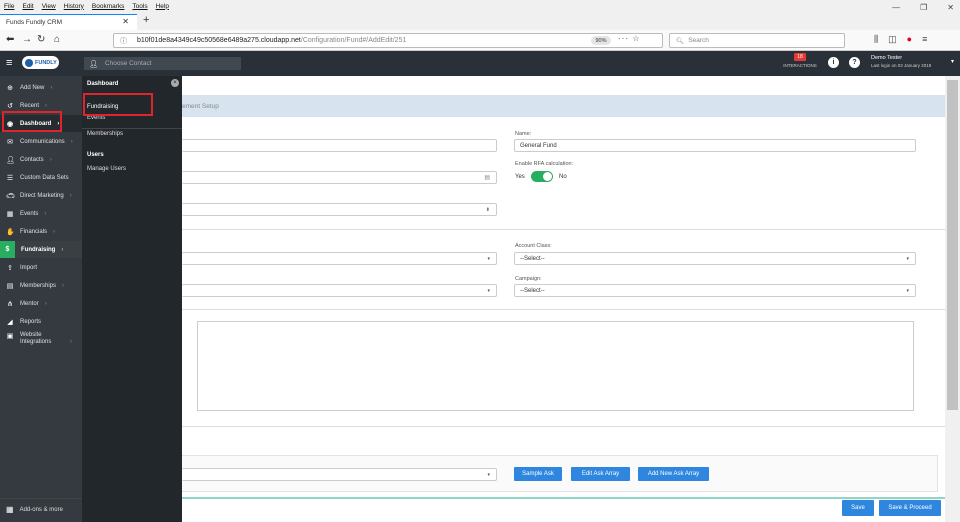  What do you see at coordinates (10, 178) in the screenshot?
I see `database-icon: ☰` at bounding box center [10, 178].